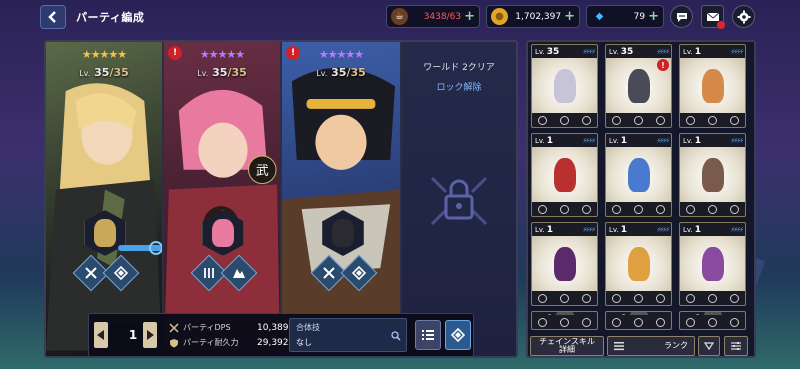  What do you see at coordinates (281, 335) in the screenshot?
I see `party-info-bar: 1 パーティDPS 10,389 パーティ耐久力 29,392 合体技 なし` at bounding box center [281, 335].